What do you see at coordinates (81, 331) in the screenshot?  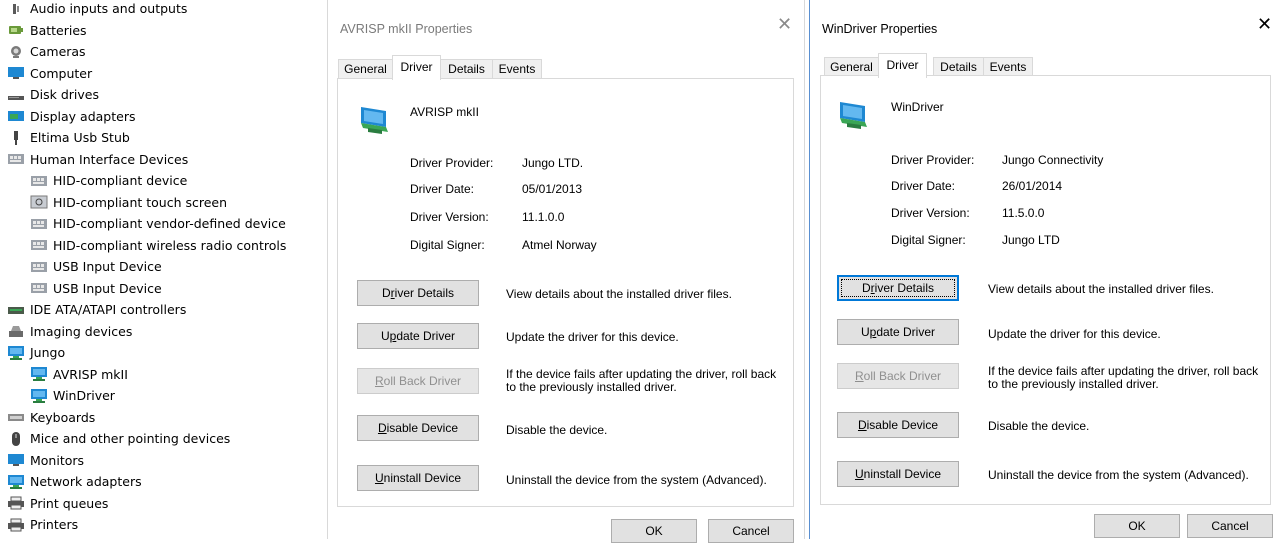 I see `tree-item-label: Imaging devices` at bounding box center [81, 331].